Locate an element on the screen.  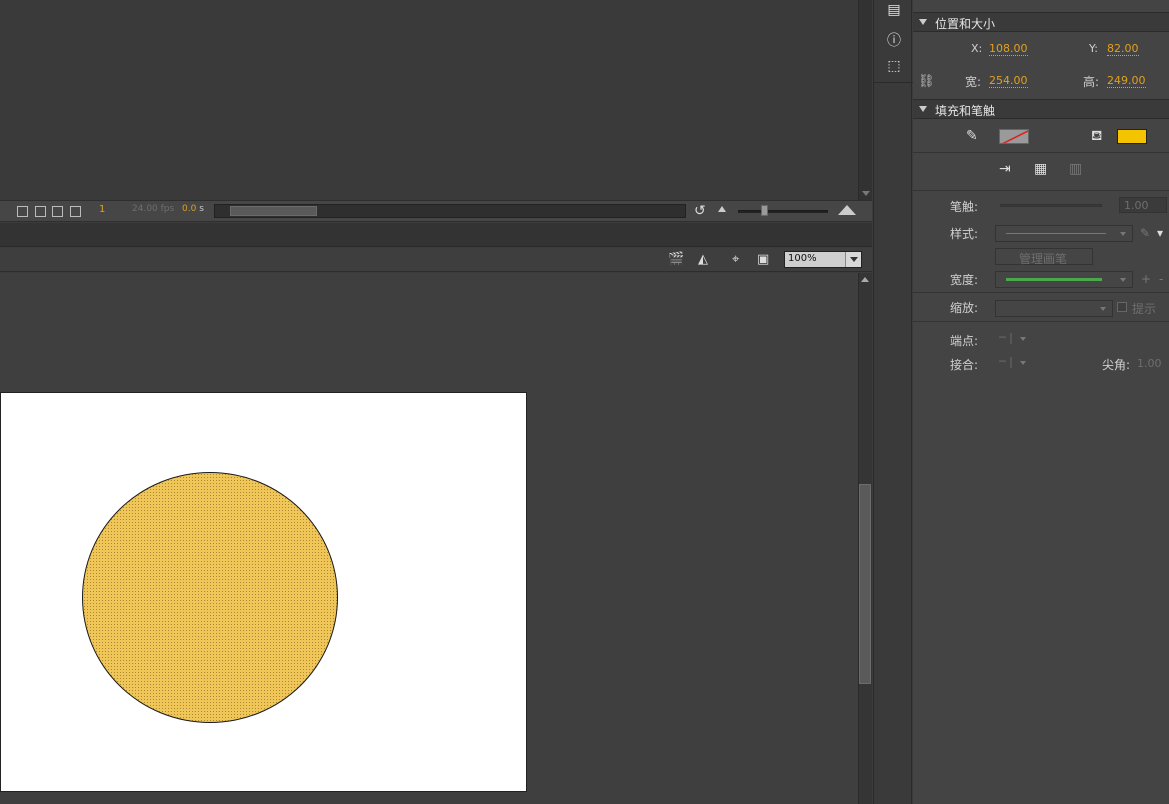
cap-dropdown: ─ | is located at coordinates (1006, 337).